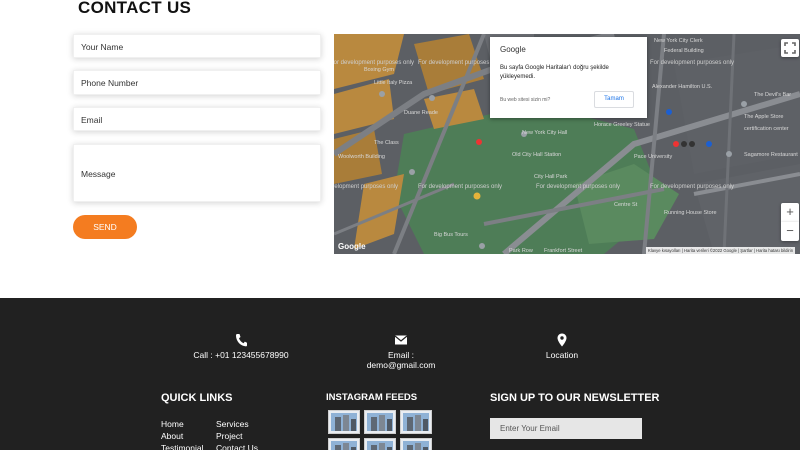 This screenshot has height=450, width=800. Describe the element at coordinates (197, 173) in the screenshot. I see `message-field: Message` at that location.